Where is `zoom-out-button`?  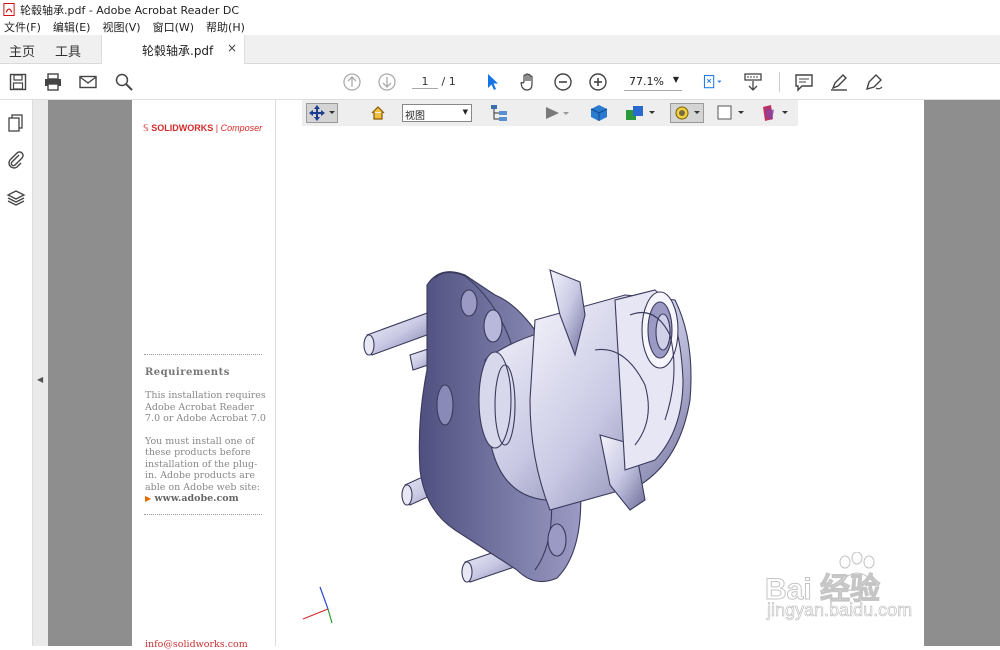 zoom-out-button is located at coordinates (563, 82).